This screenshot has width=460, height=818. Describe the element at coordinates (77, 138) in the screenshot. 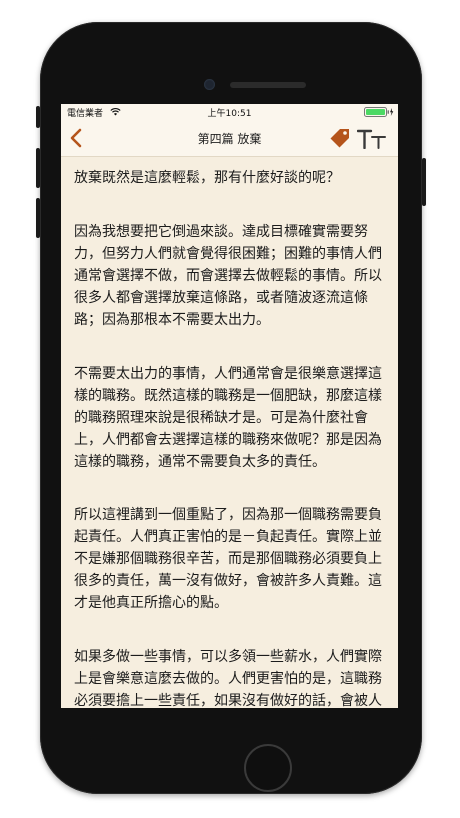

I see `chevron-left-icon` at that location.